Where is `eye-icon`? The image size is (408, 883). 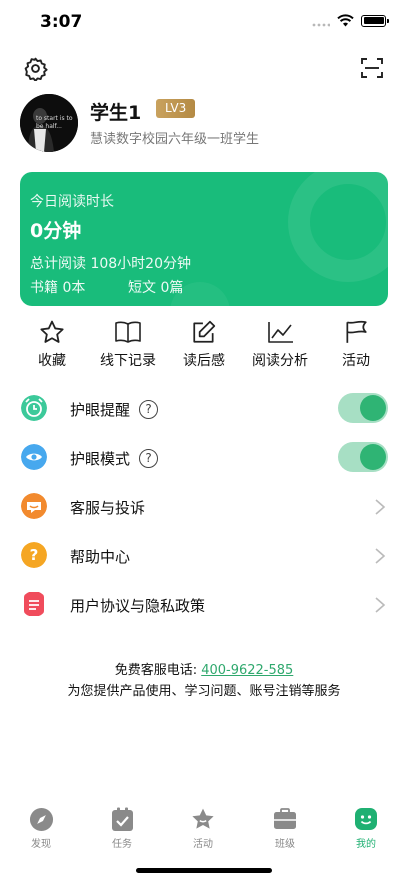 eye-icon is located at coordinates (34, 457).